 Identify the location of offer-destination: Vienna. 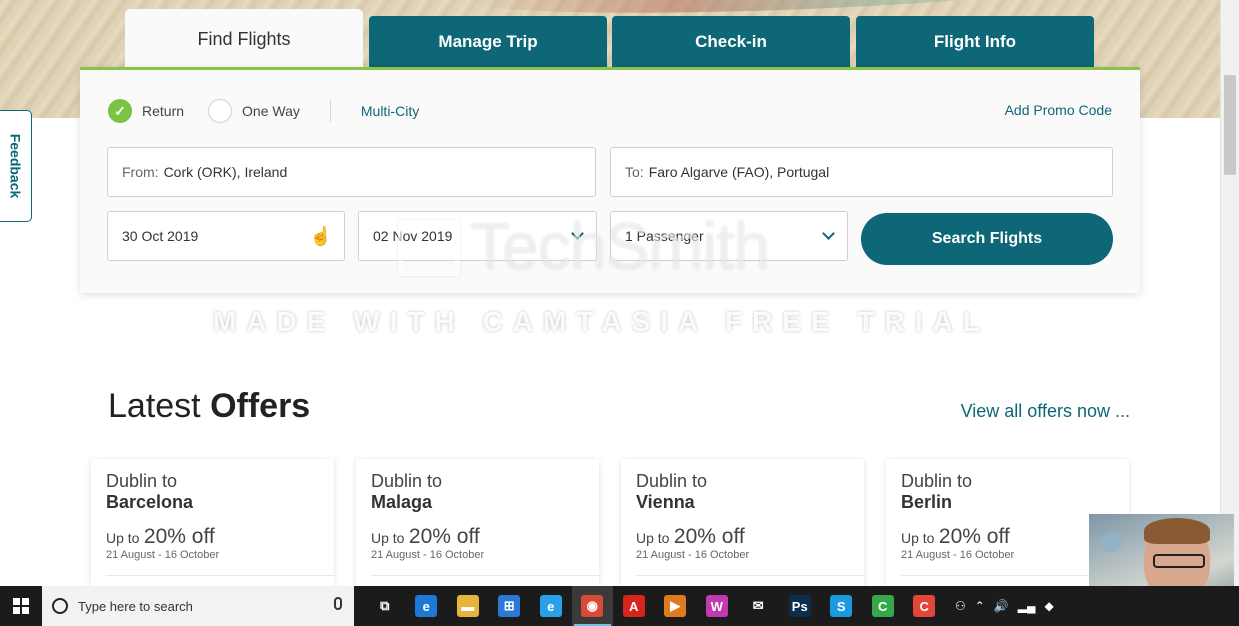
(665, 502).